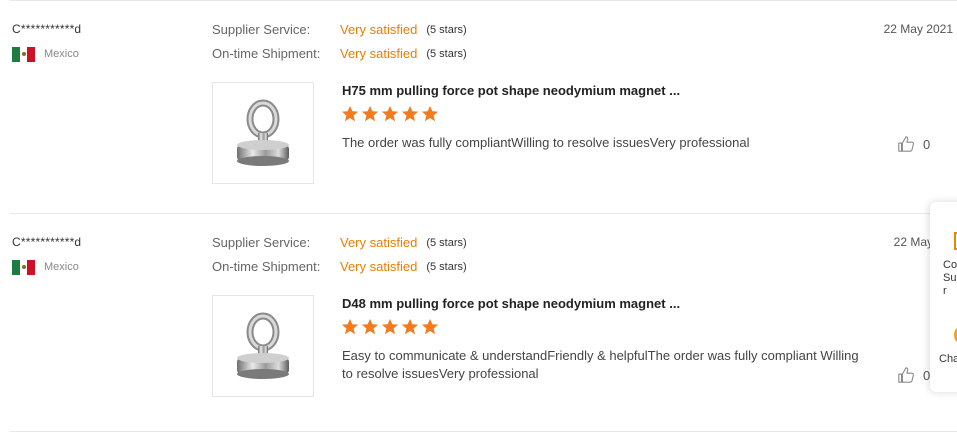 The height and width of the screenshot is (433, 957). What do you see at coordinates (948, 359) in the screenshot?
I see `chat-link: Cha` at bounding box center [948, 359].